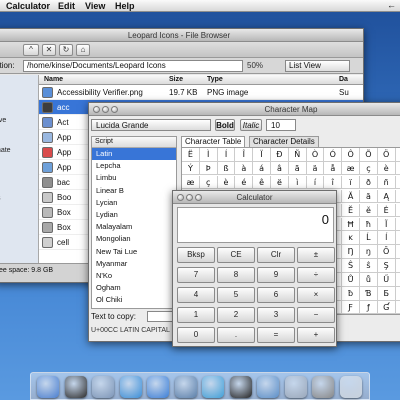 The width and height of the screenshot is (400, 400). Describe the element at coordinates (369, 238) in the screenshot. I see `glyph-cell: Ĺ` at that location.